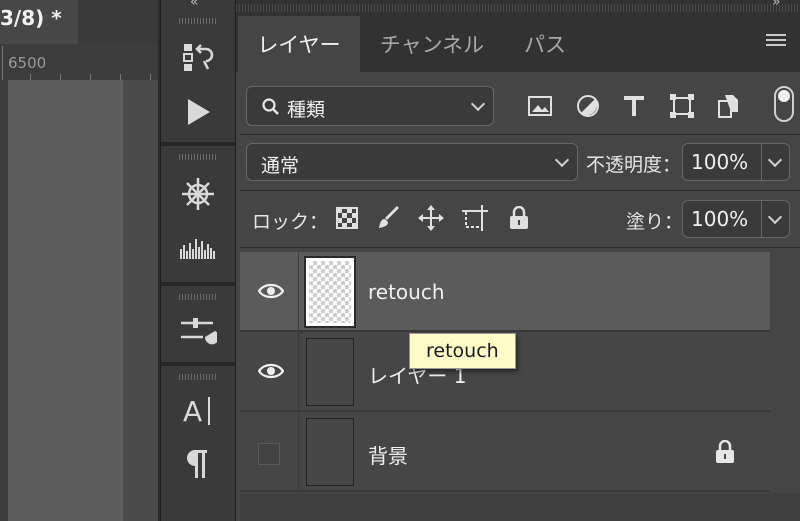 The image size is (800, 521). What do you see at coordinates (31, 18) in the screenshot?
I see `document-tab-title: 3/8) *` at bounding box center [31, 18].